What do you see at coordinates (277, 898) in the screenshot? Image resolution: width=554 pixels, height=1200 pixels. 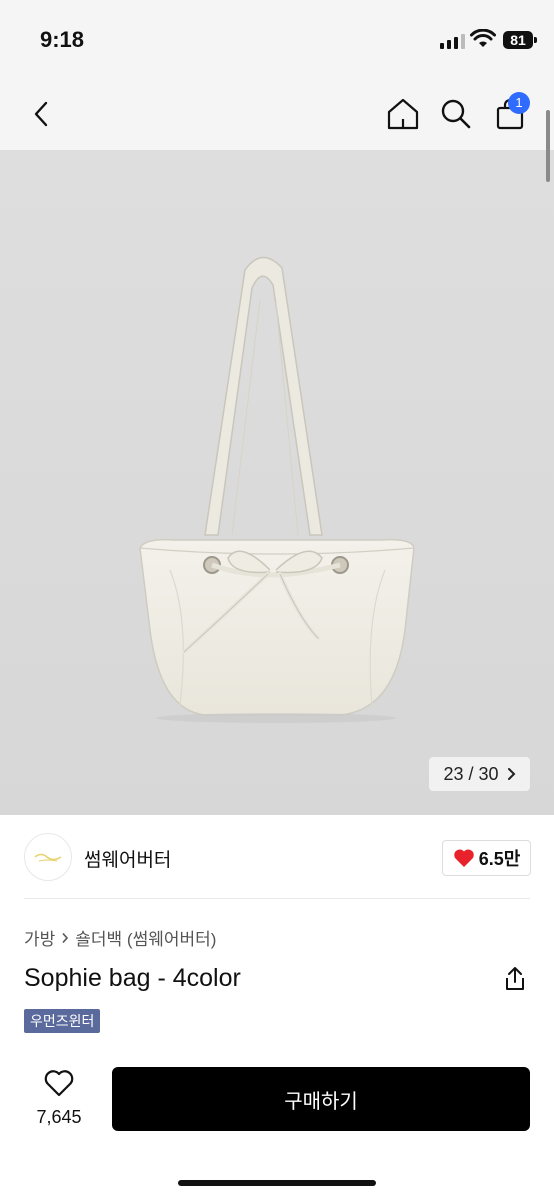 I see `divider` at bounding box center [277, 898].